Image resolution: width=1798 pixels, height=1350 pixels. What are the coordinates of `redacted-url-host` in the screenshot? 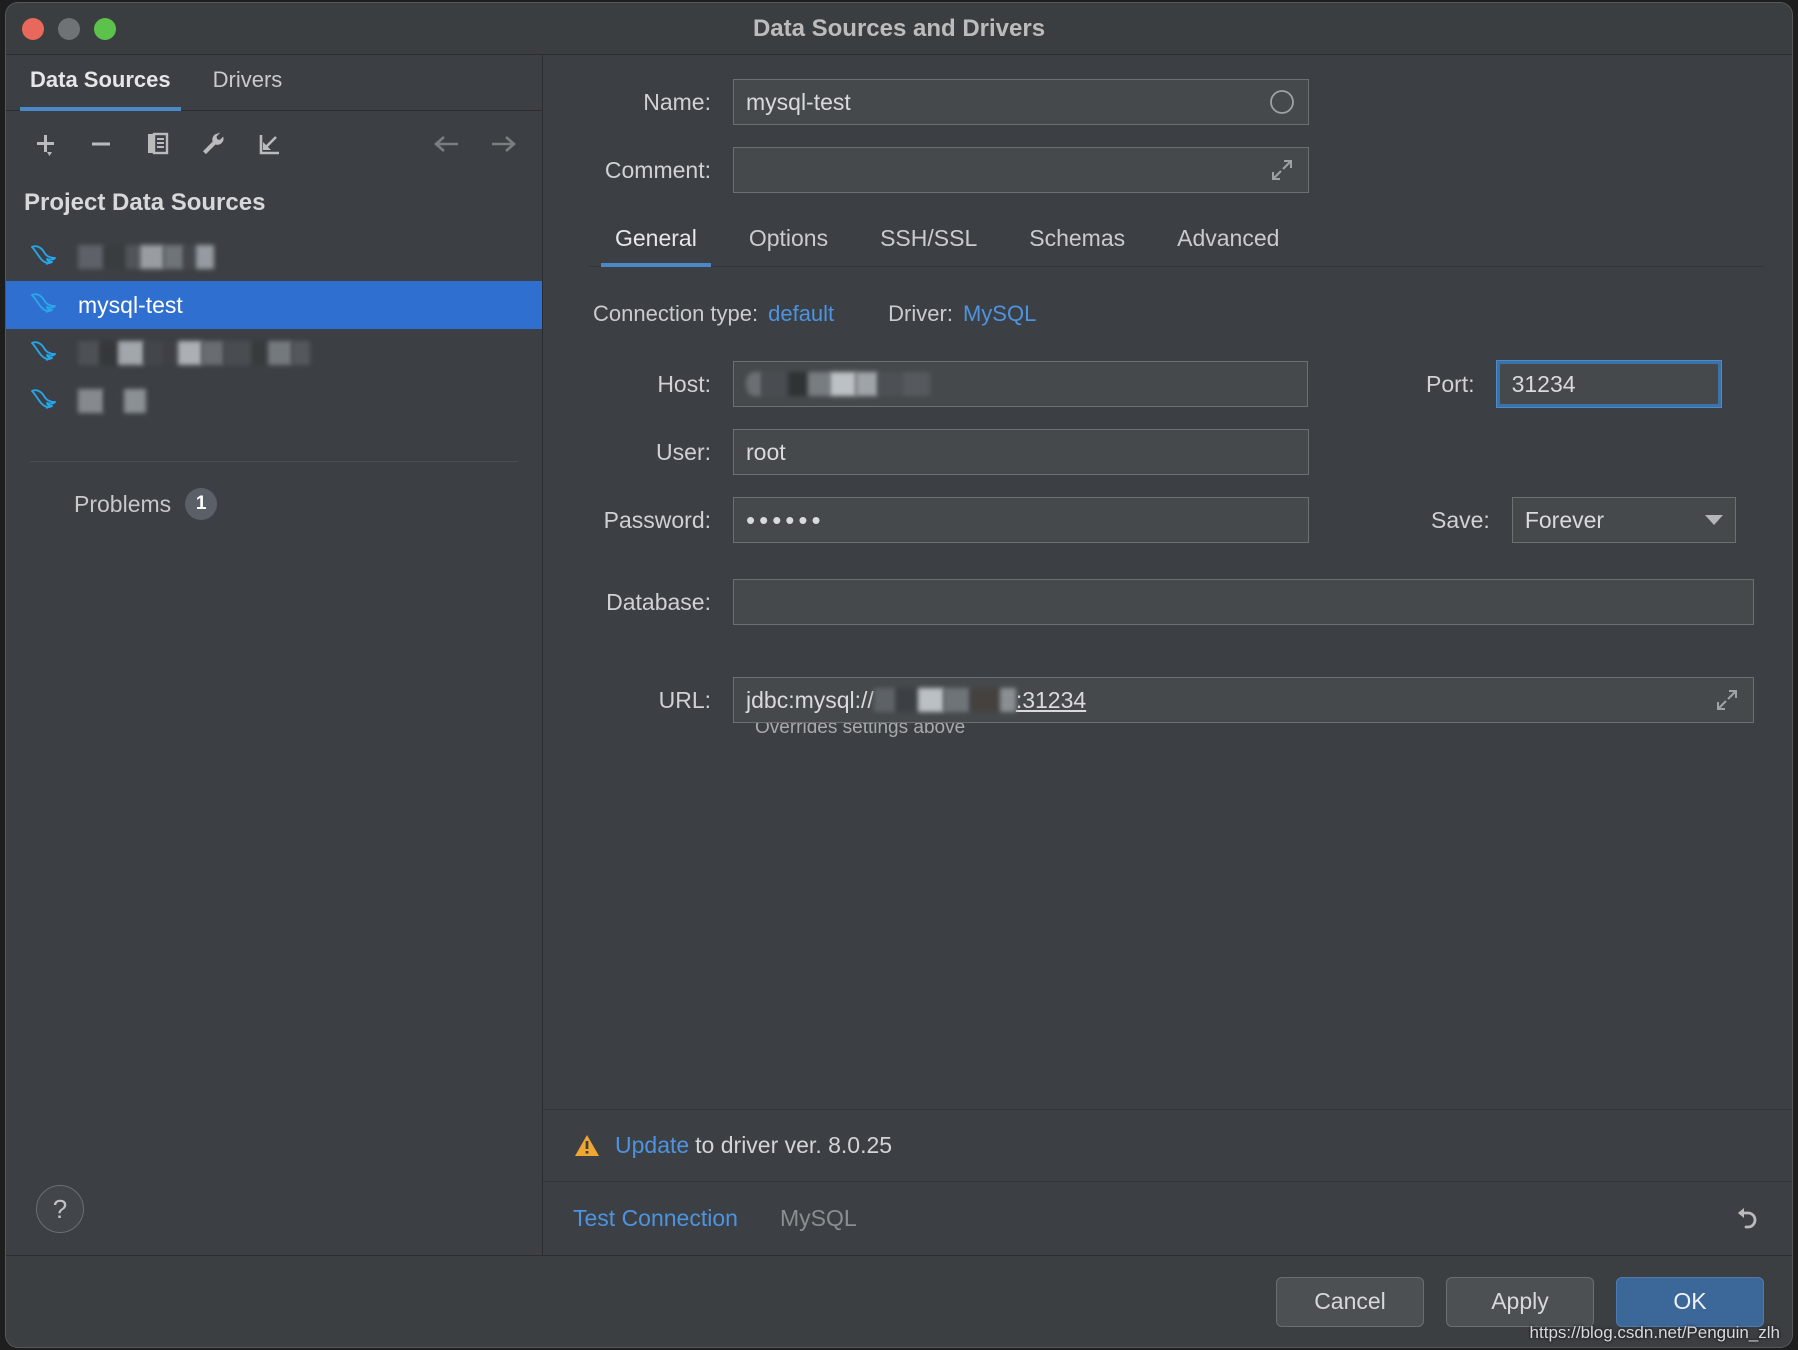 It's located at (944, 700).